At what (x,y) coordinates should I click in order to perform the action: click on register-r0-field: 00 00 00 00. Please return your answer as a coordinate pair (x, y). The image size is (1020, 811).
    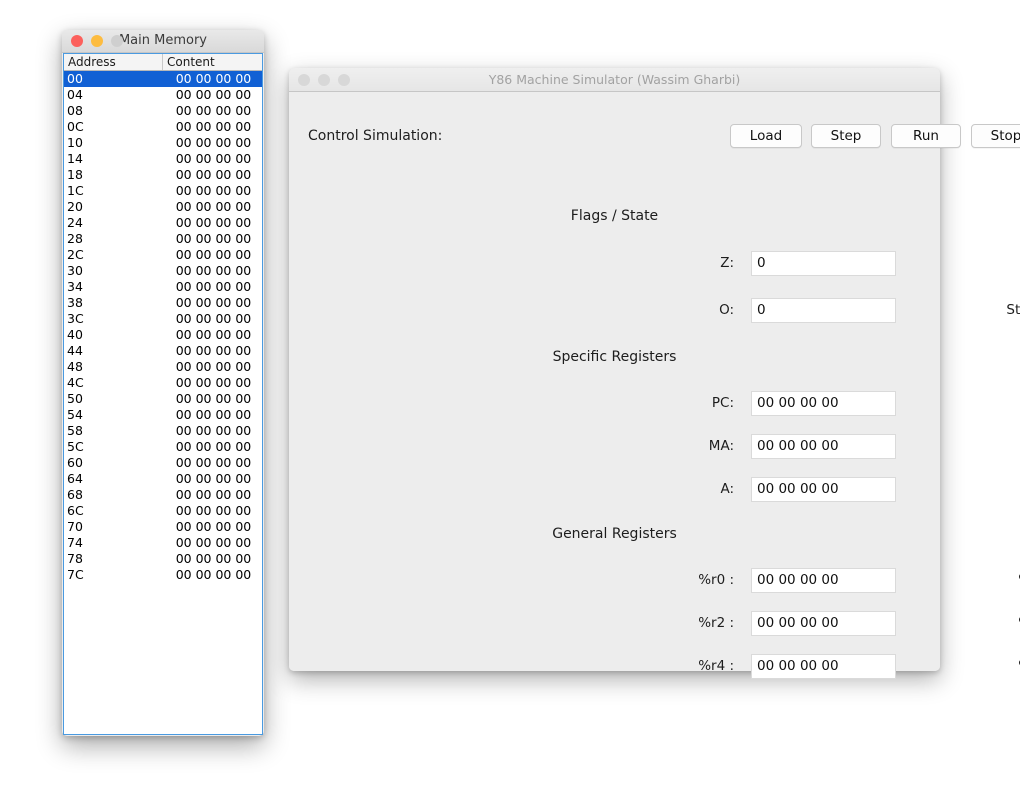
    Looking at the image, I should click on (823, 580).